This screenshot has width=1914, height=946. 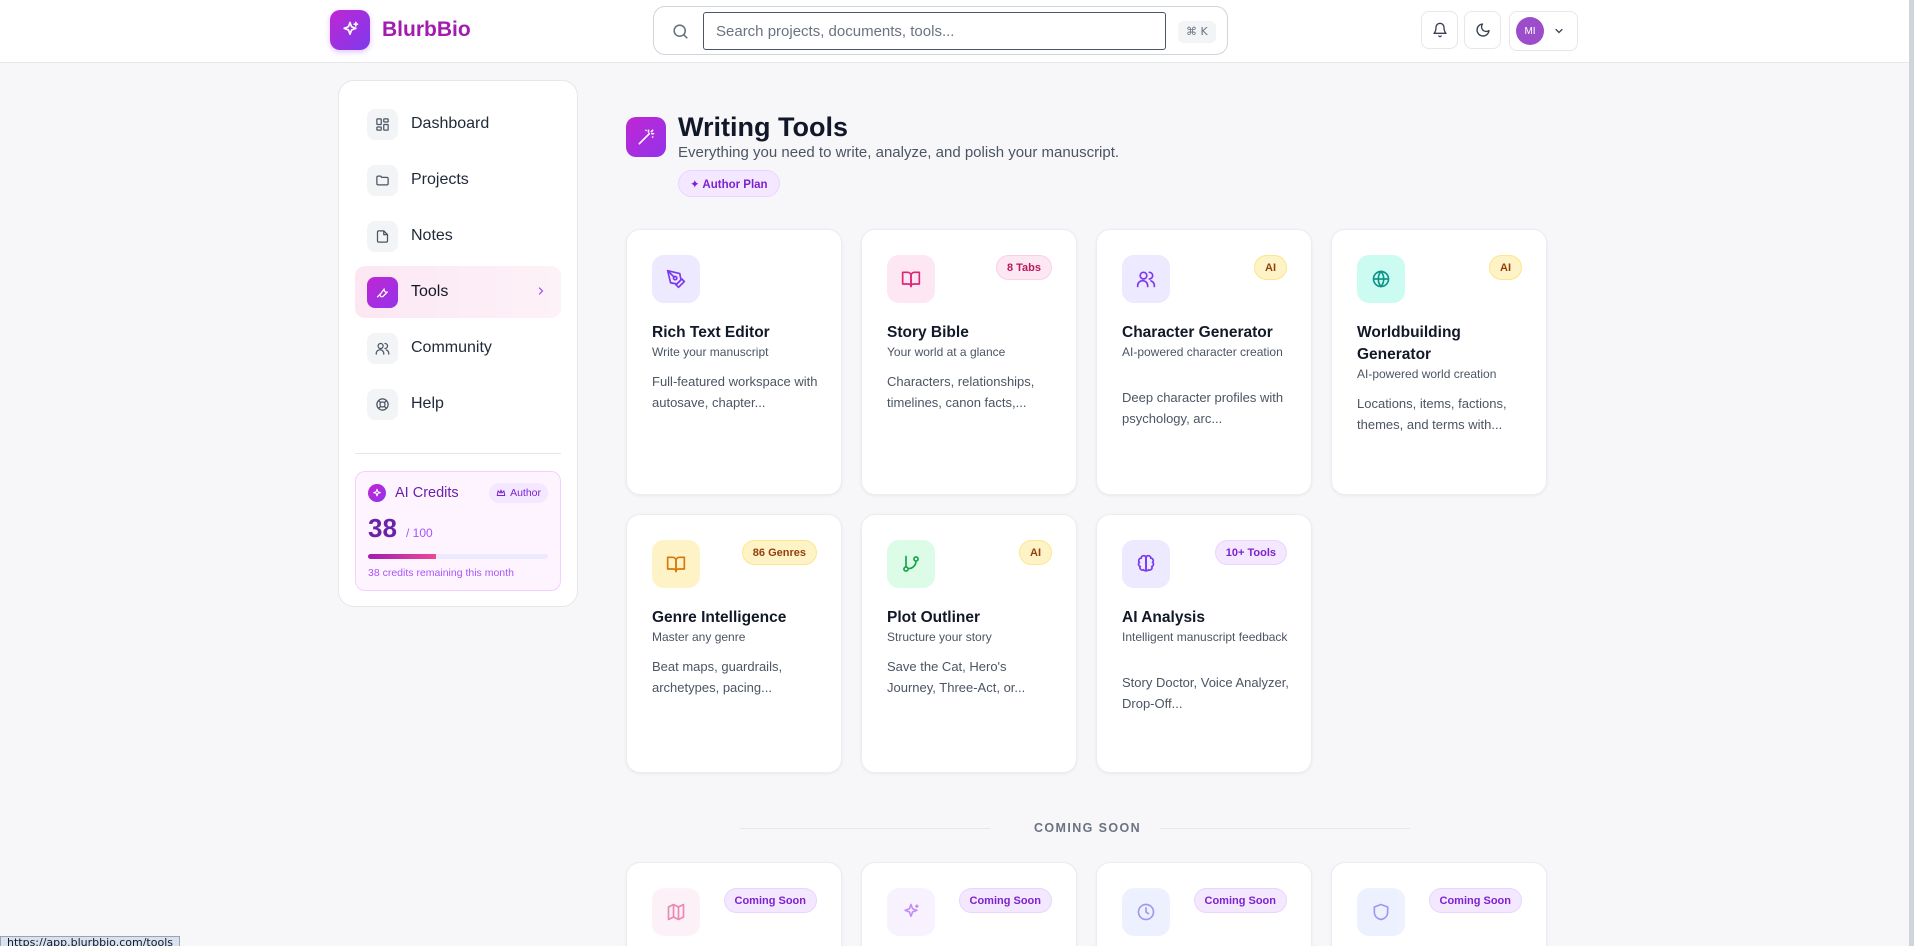 I want to click on page-title: Writing Tools, so click(x=763, y=127).